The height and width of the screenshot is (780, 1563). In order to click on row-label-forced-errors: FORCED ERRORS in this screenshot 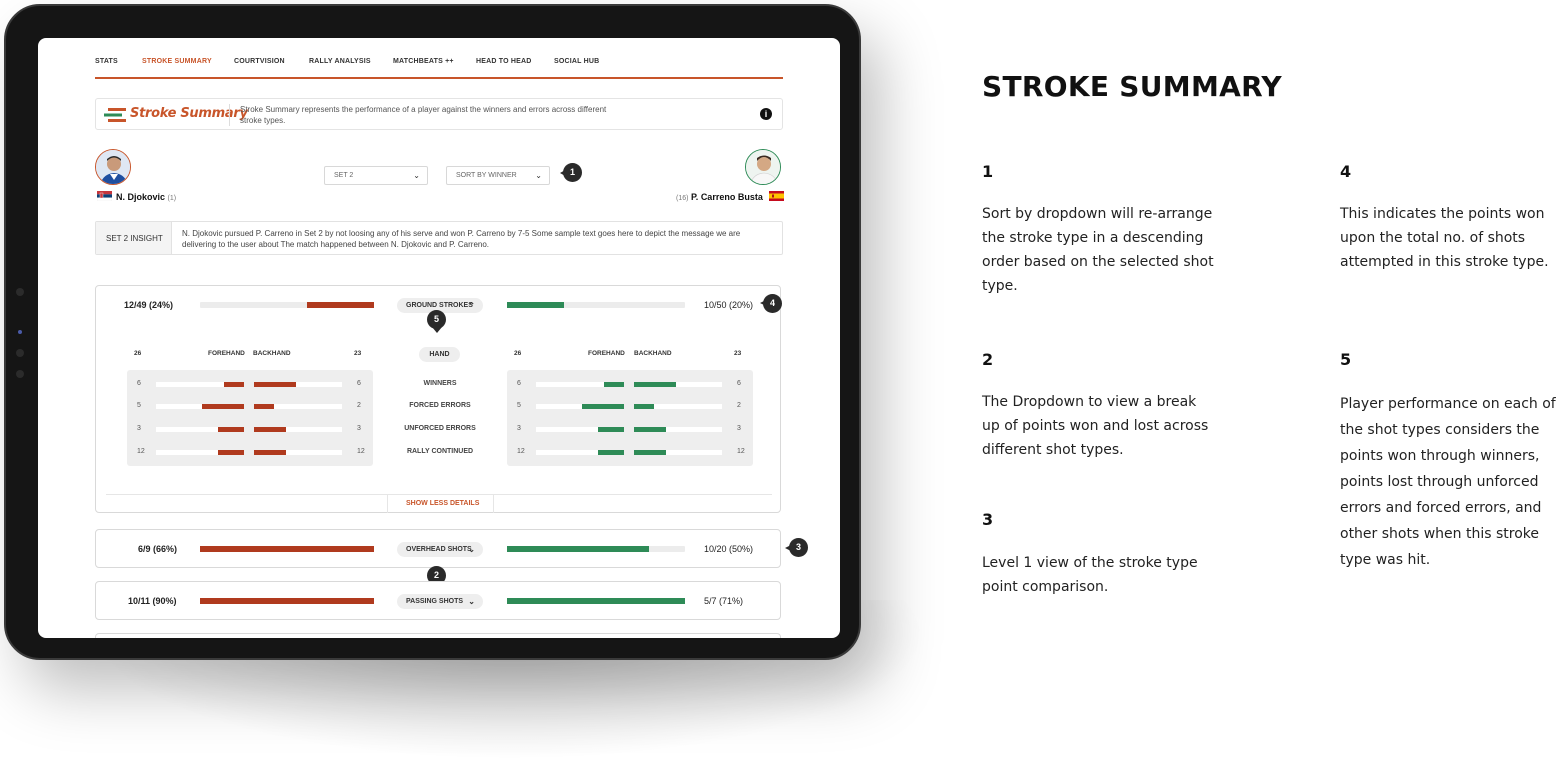, I will do `click(440, 405)`.